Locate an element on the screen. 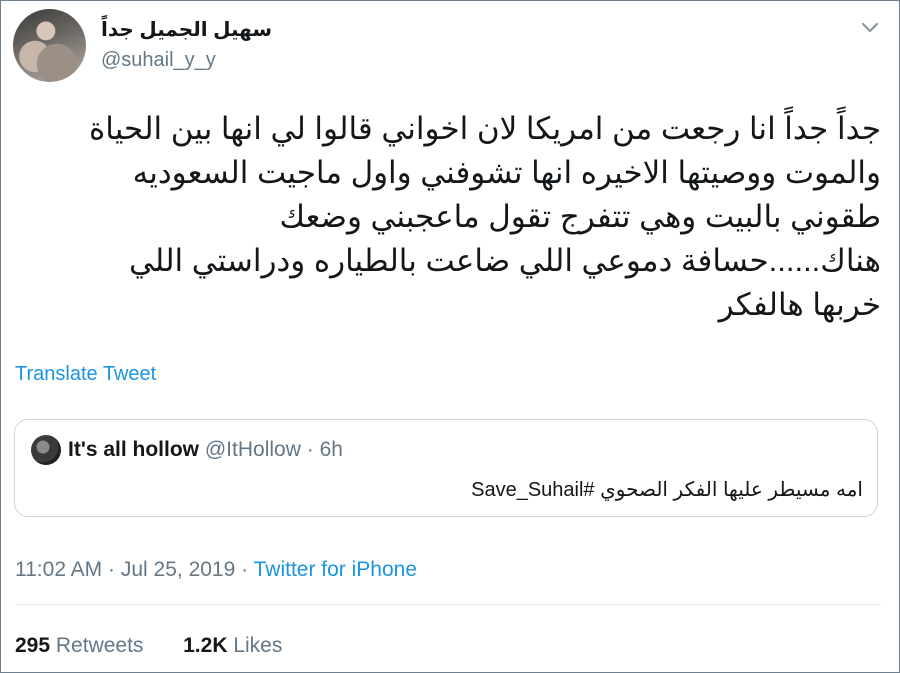 This screenshot has width=900, height=673. quoted-author-name: It's all hollow is located at coordinates (134, 449).